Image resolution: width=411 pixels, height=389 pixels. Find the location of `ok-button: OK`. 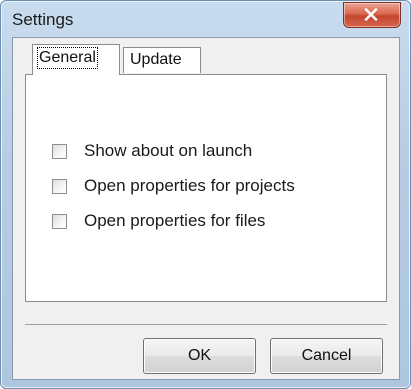

ok-button: OK is located at coordinates (199, 356).